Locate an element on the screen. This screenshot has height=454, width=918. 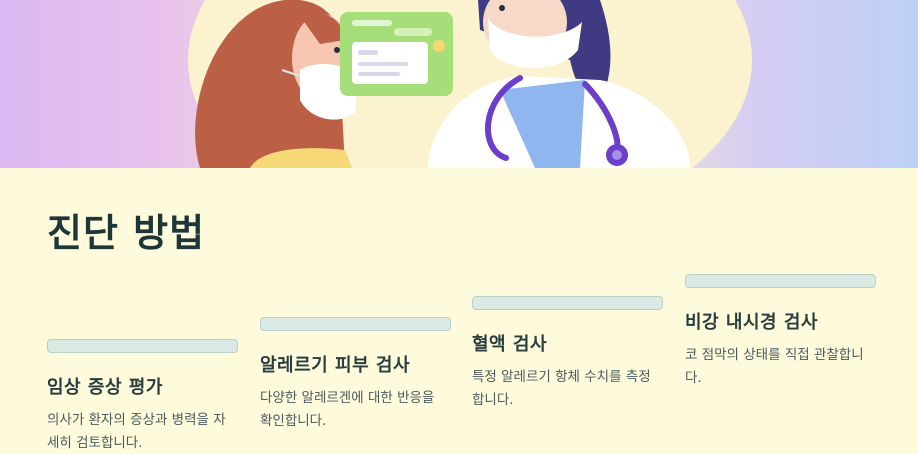
step-card: 임상 증상 평가 의사가 환자의 증상과 병력을 자세히 검토합니다. is located at coordinates (142, 396).